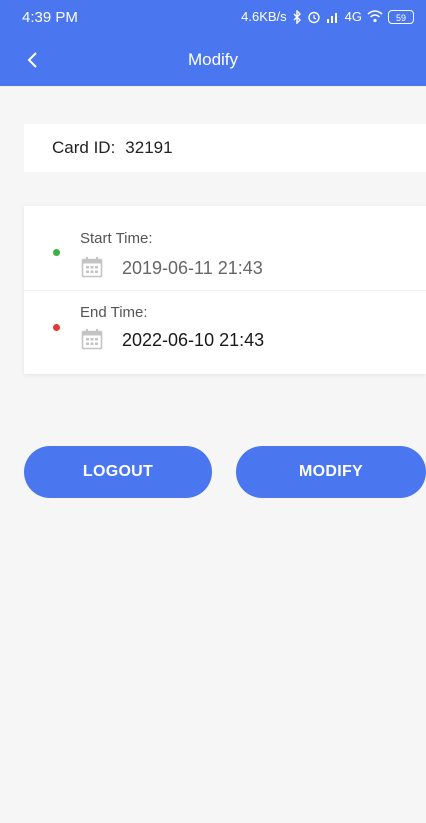 Image resolution: width=426 pixels, height=823 pixels. I want to click on battery-icon: 59, so click(401, 16).